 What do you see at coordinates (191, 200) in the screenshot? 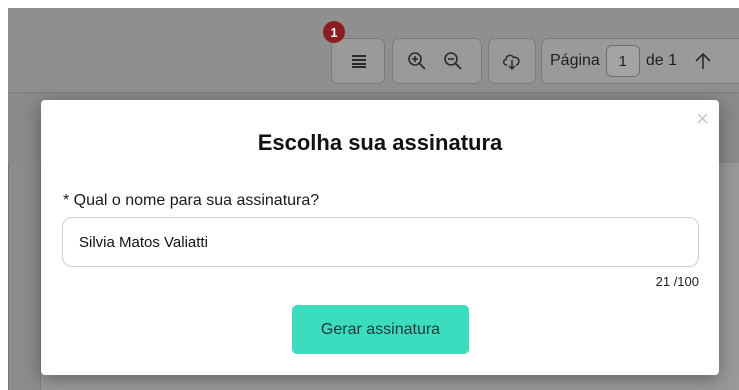
I see `signature-name-label: * Qual o nome para sua assinatura?` at bounding box center [191, 200].